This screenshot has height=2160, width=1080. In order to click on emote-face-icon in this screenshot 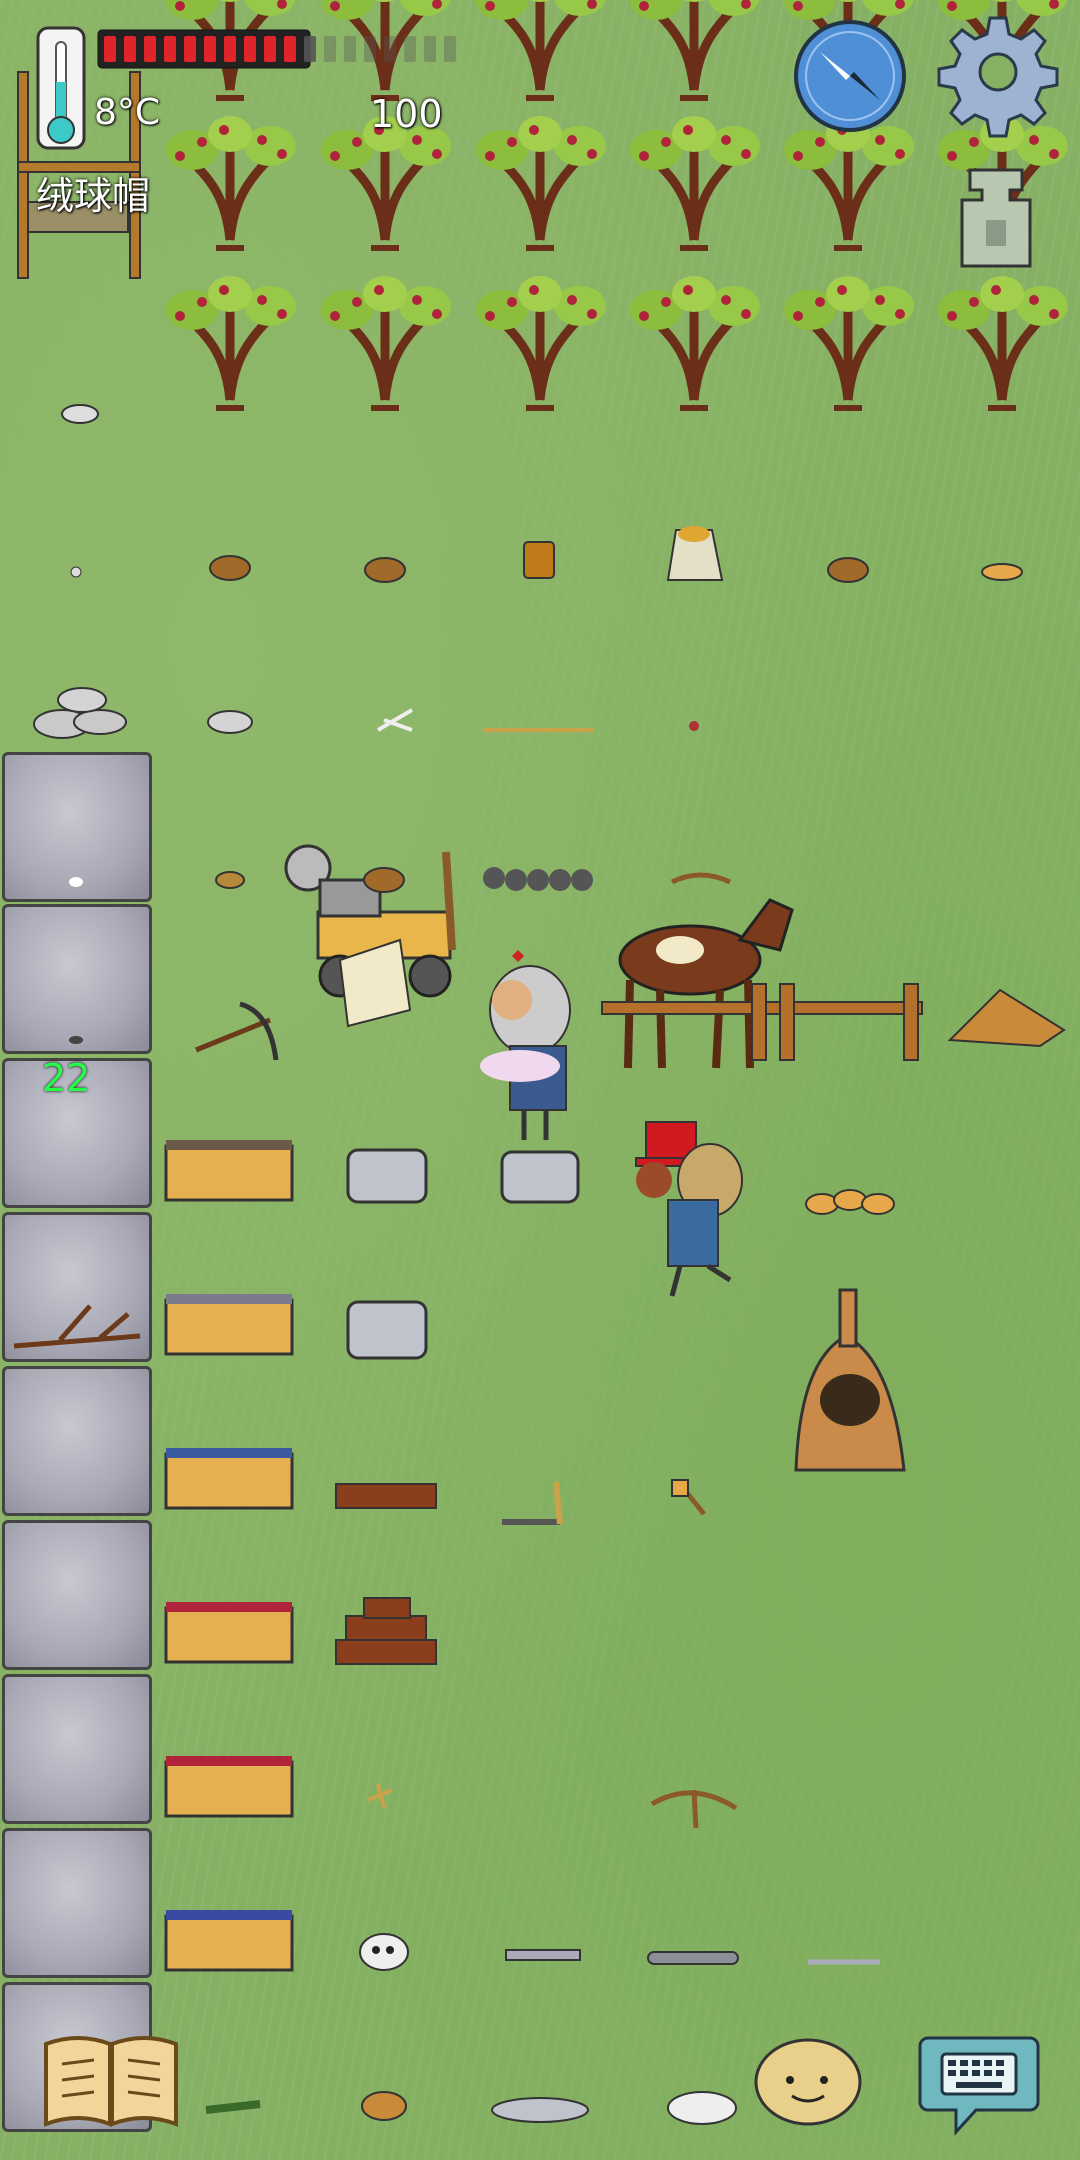, I will do `click(808, 2080)`.